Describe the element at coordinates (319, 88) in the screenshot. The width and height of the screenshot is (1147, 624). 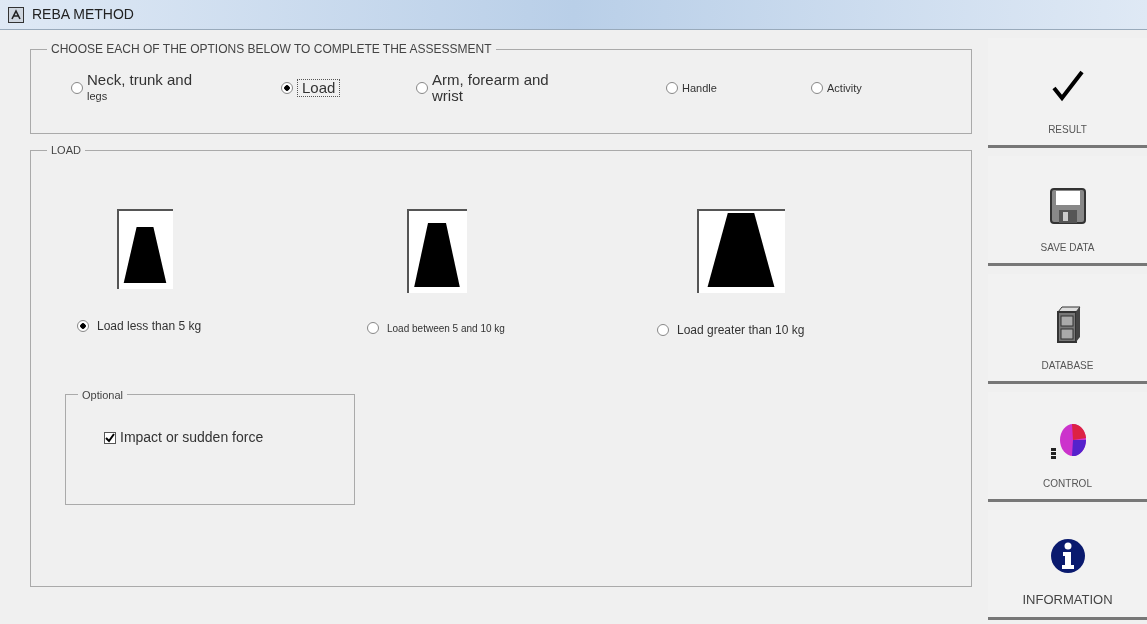
I see `option-label: Load` at that location.